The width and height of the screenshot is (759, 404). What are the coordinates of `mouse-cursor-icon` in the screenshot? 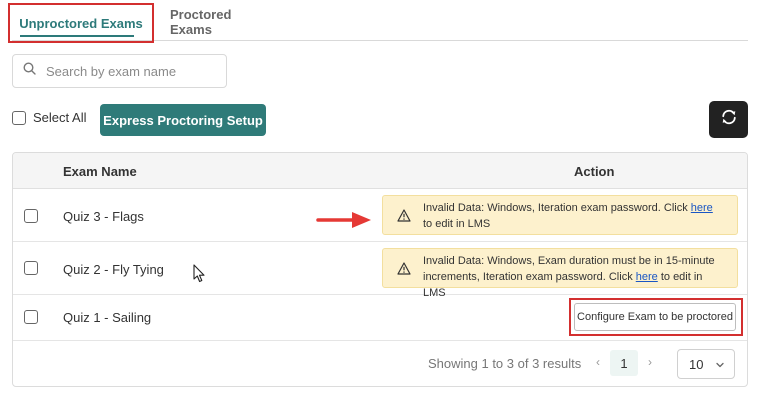 It's located at (200, 276).